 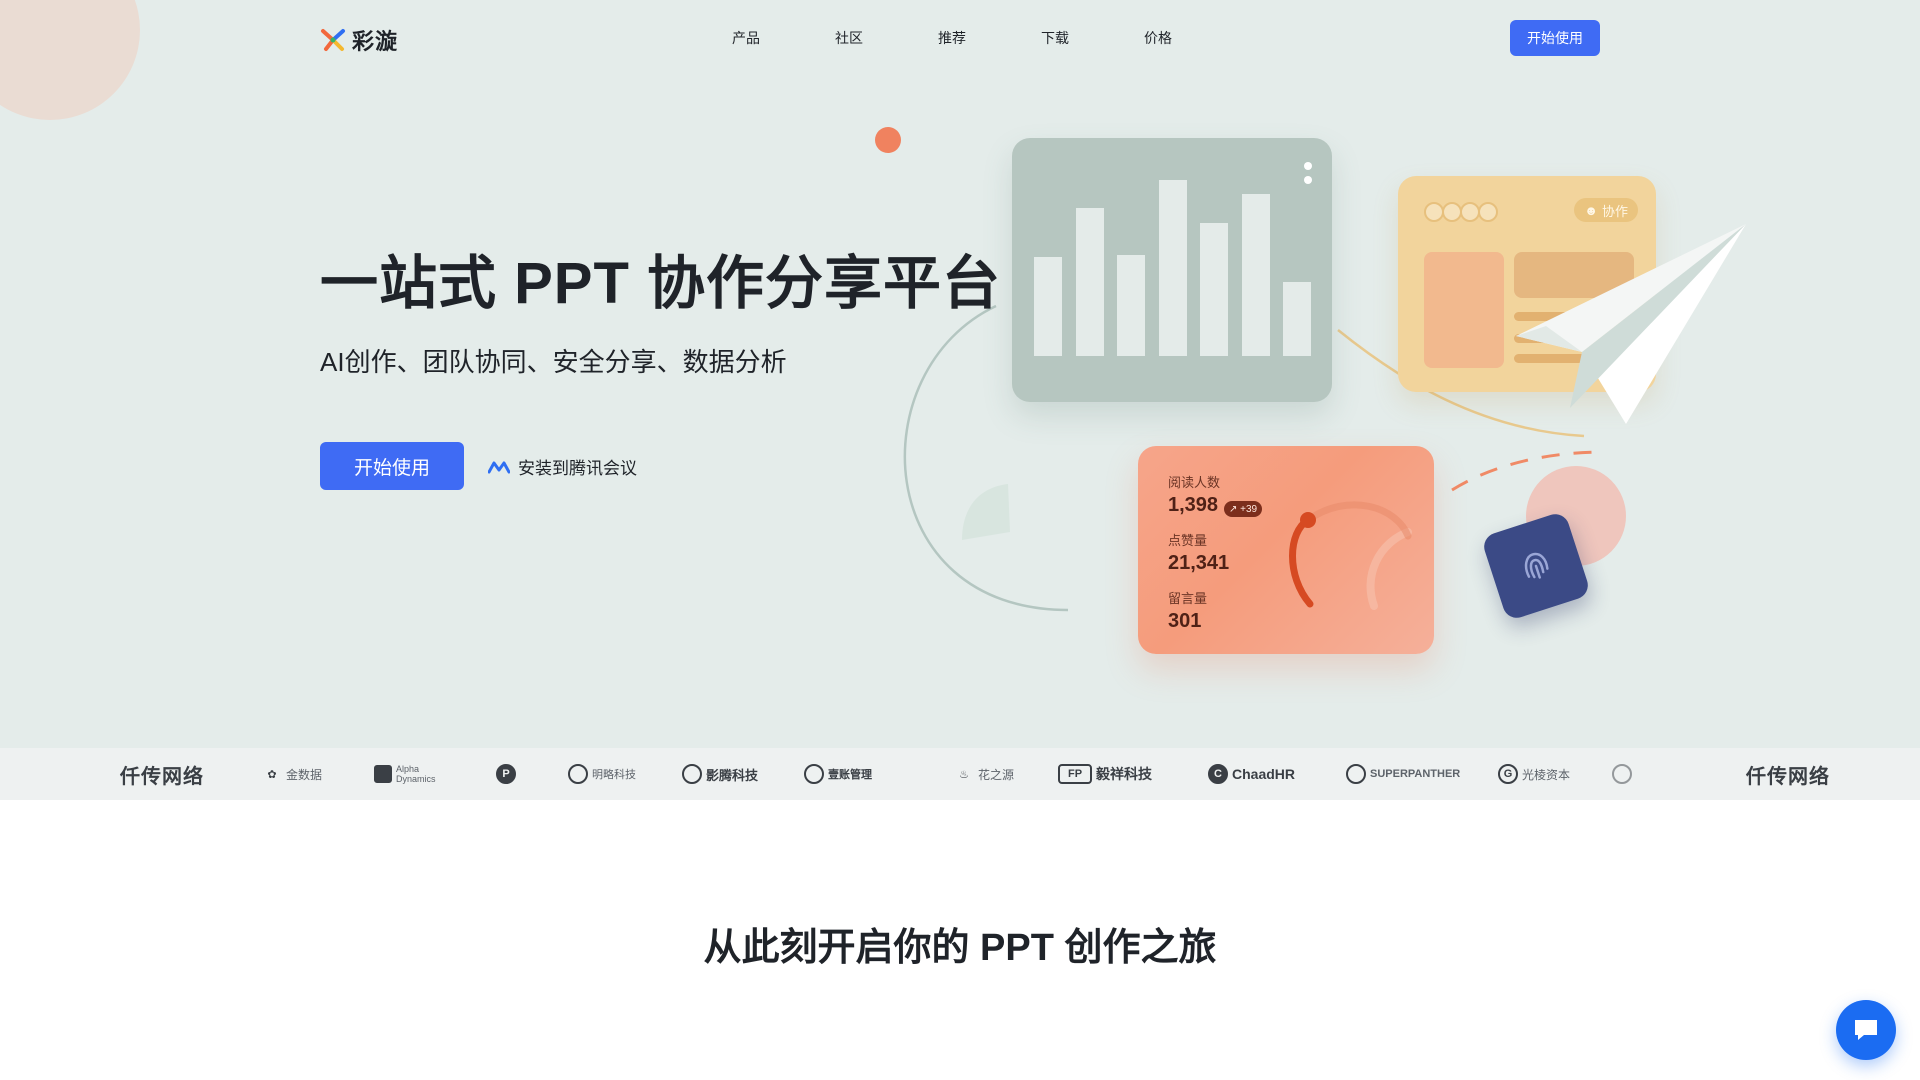 I want to click on chaad-icon: C, so click(x=1218, y=774).